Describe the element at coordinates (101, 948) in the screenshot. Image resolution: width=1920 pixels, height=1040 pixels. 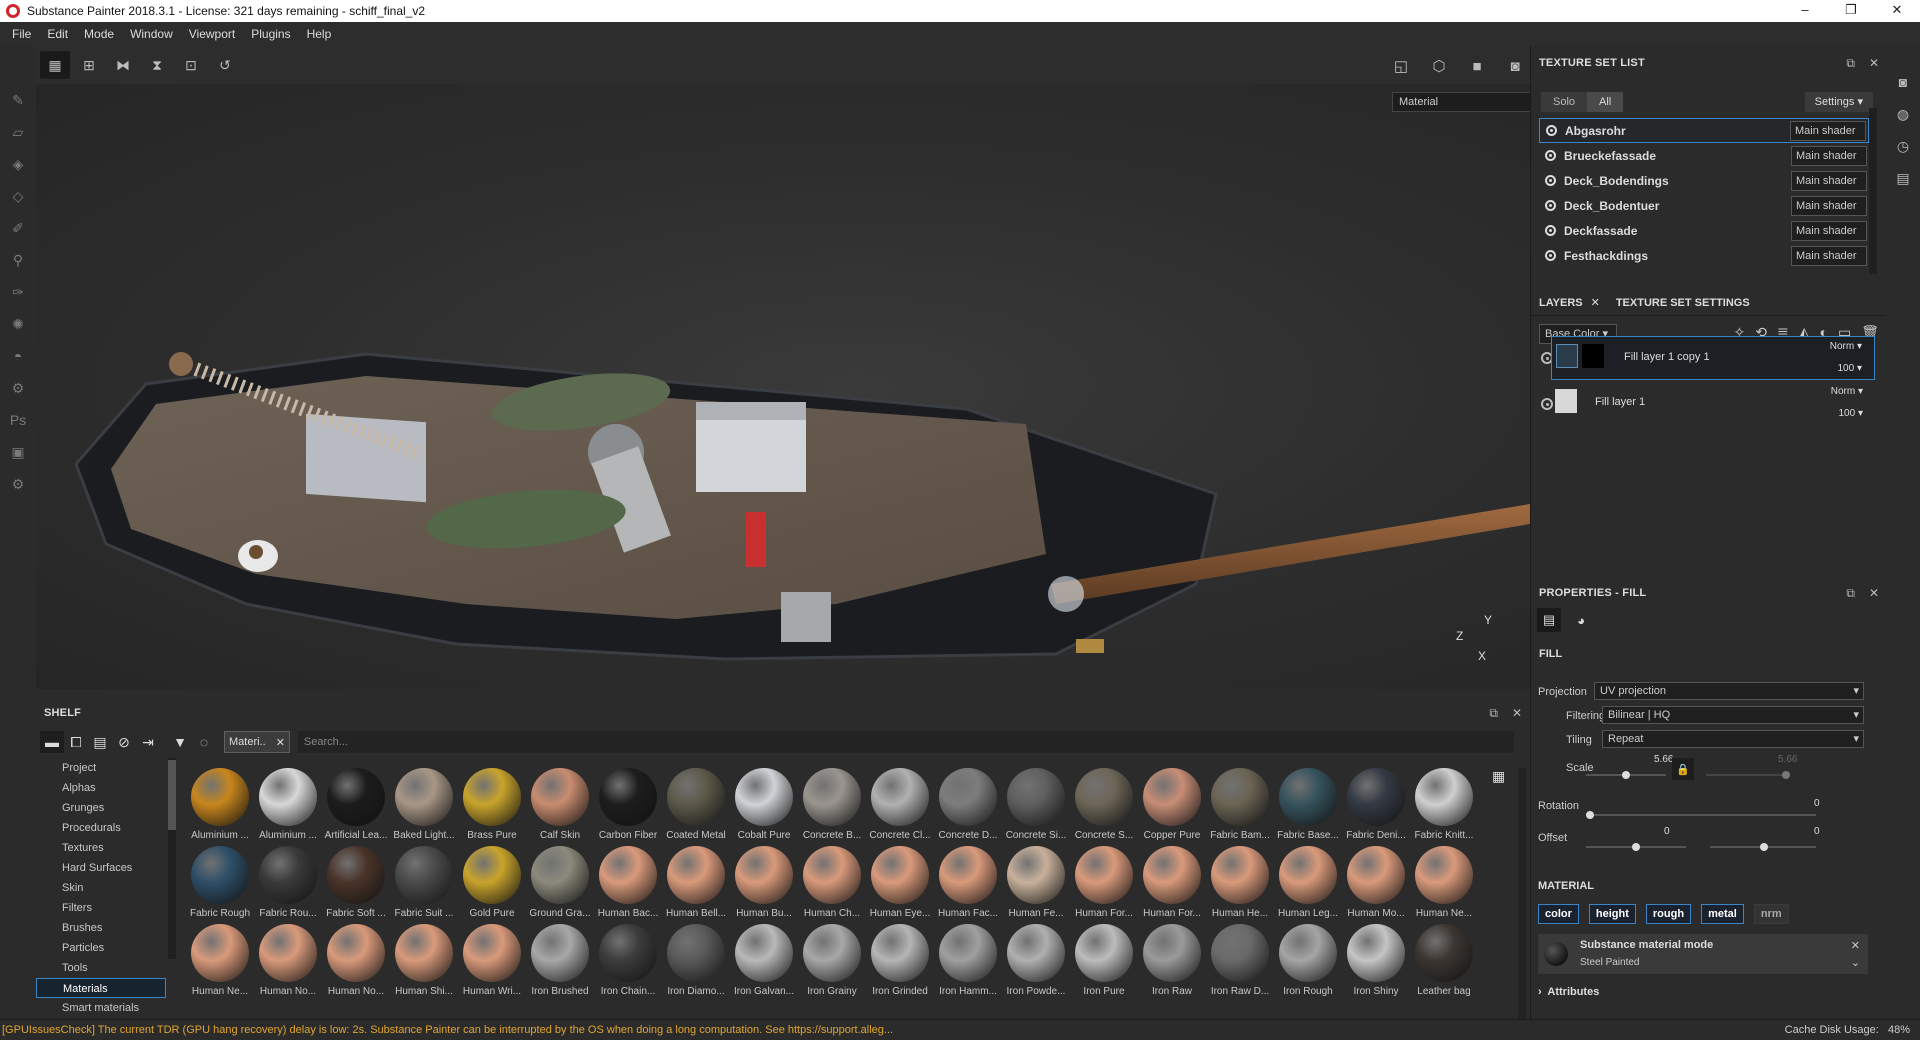
I see `category-particles: Particles` at that location.